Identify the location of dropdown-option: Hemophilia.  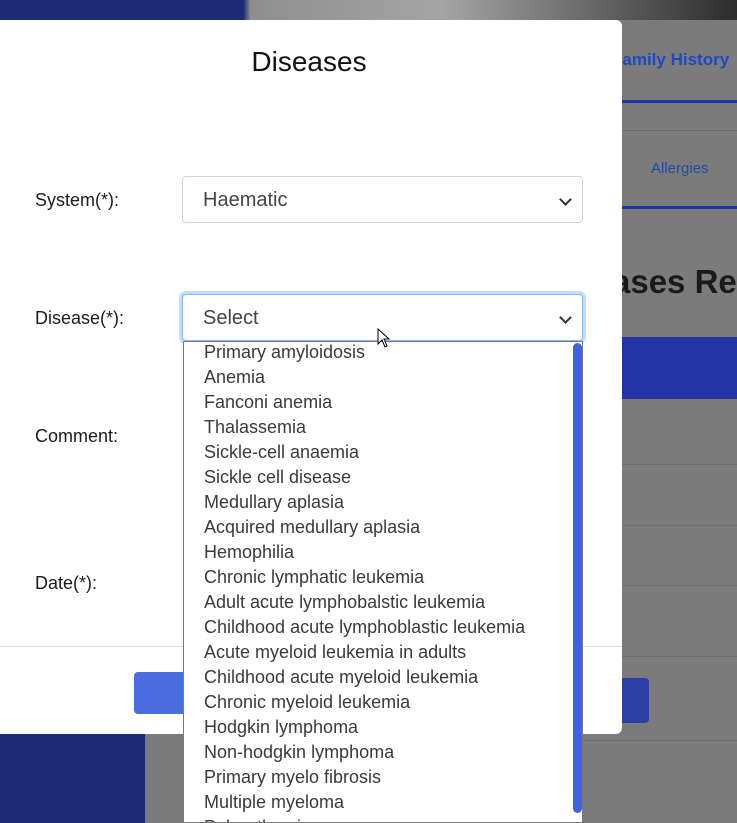
(379, 552).